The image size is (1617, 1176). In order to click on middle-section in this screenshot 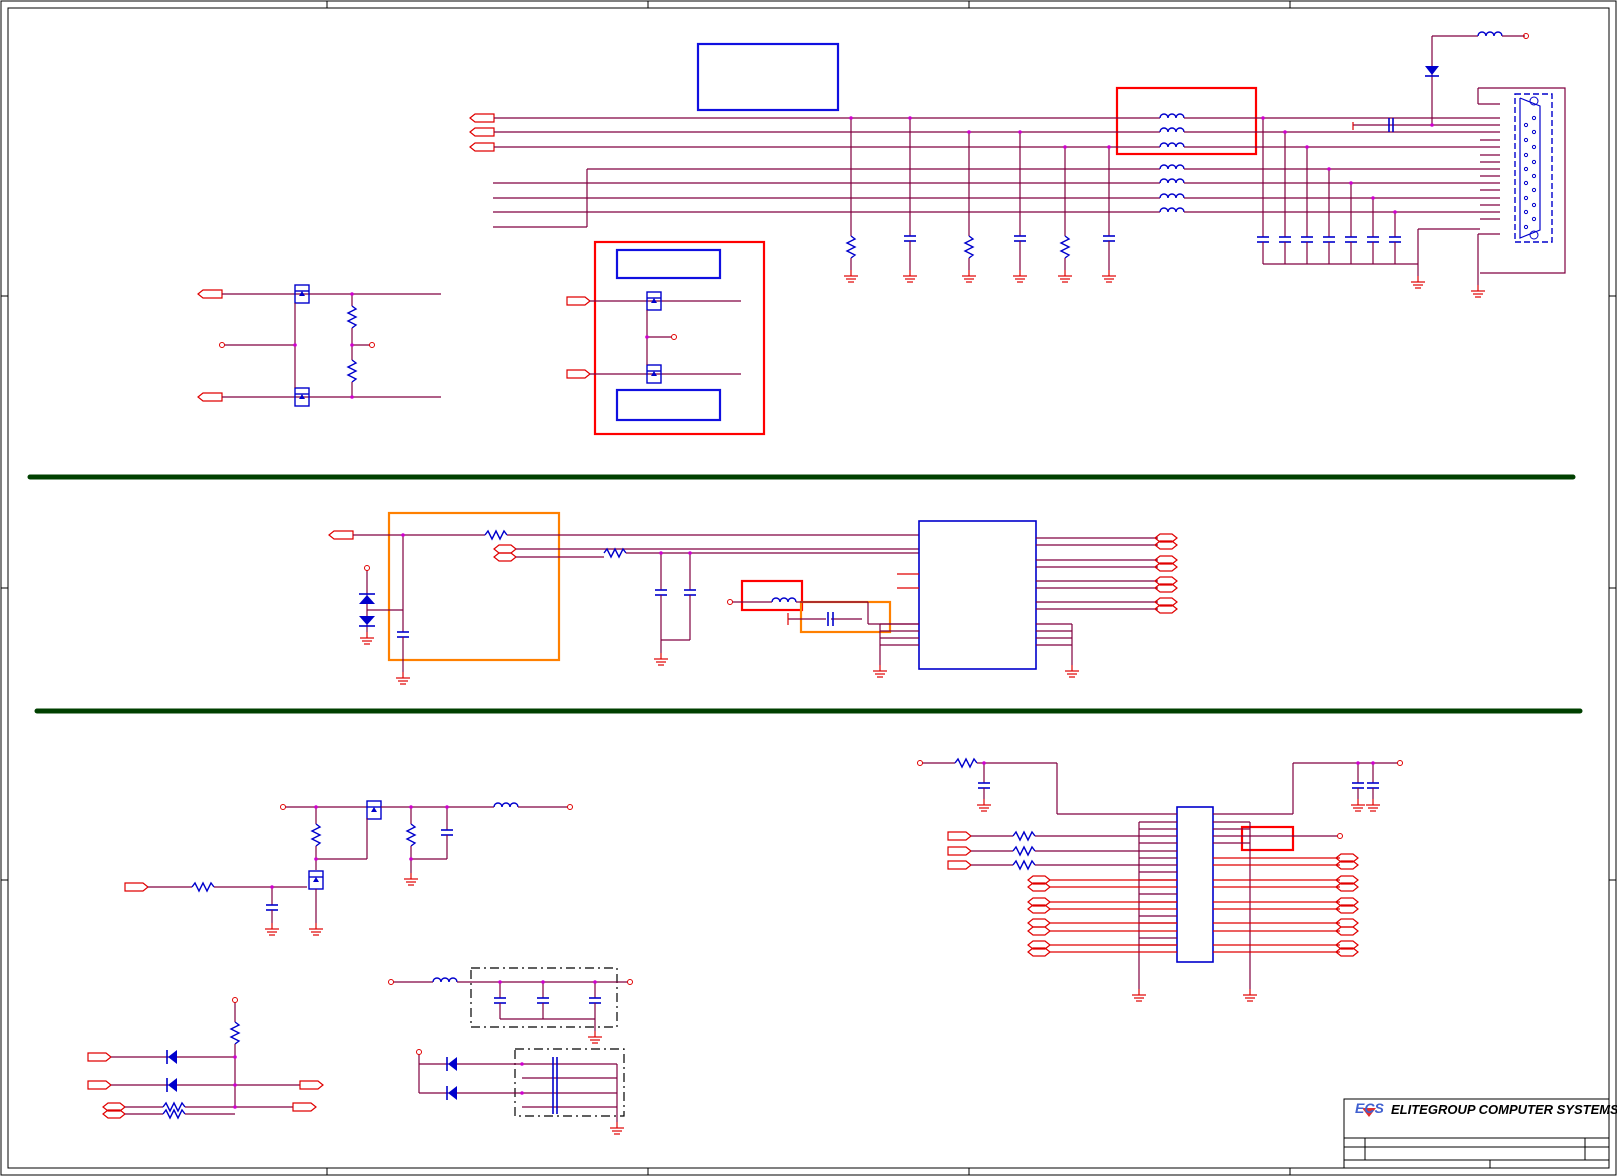, I will do `click(753, 598)`.